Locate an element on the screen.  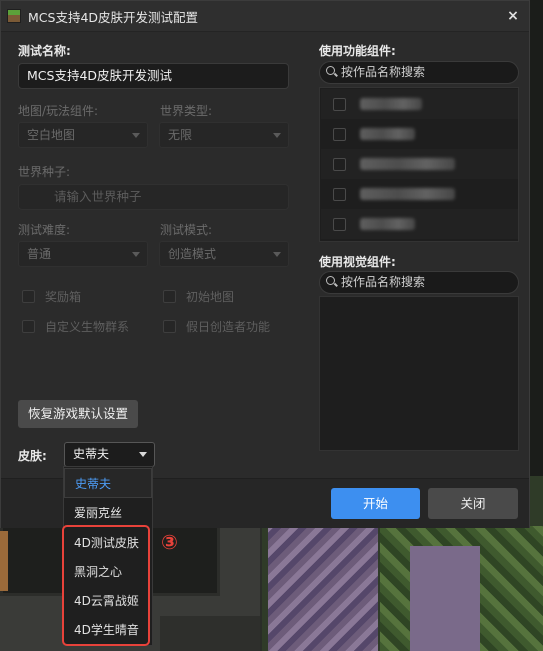
difficulty-select: 普通 is located at coordinates (83, 254).